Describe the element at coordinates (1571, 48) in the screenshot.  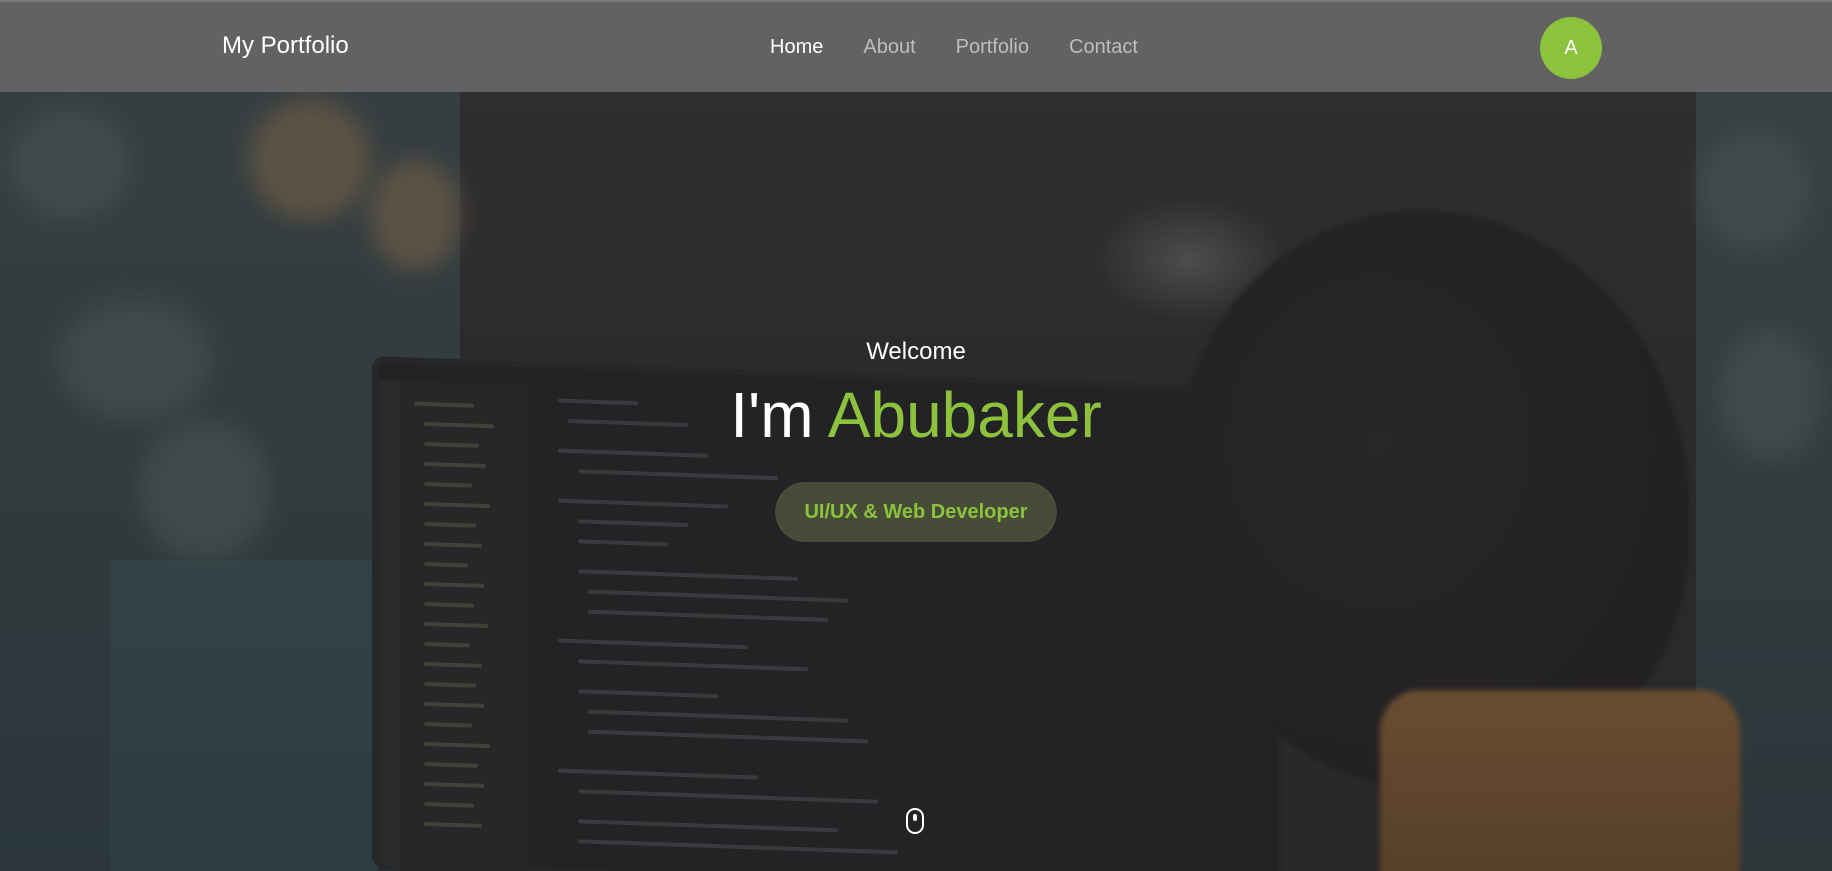
I see `user-avatar-button: A` at that location.